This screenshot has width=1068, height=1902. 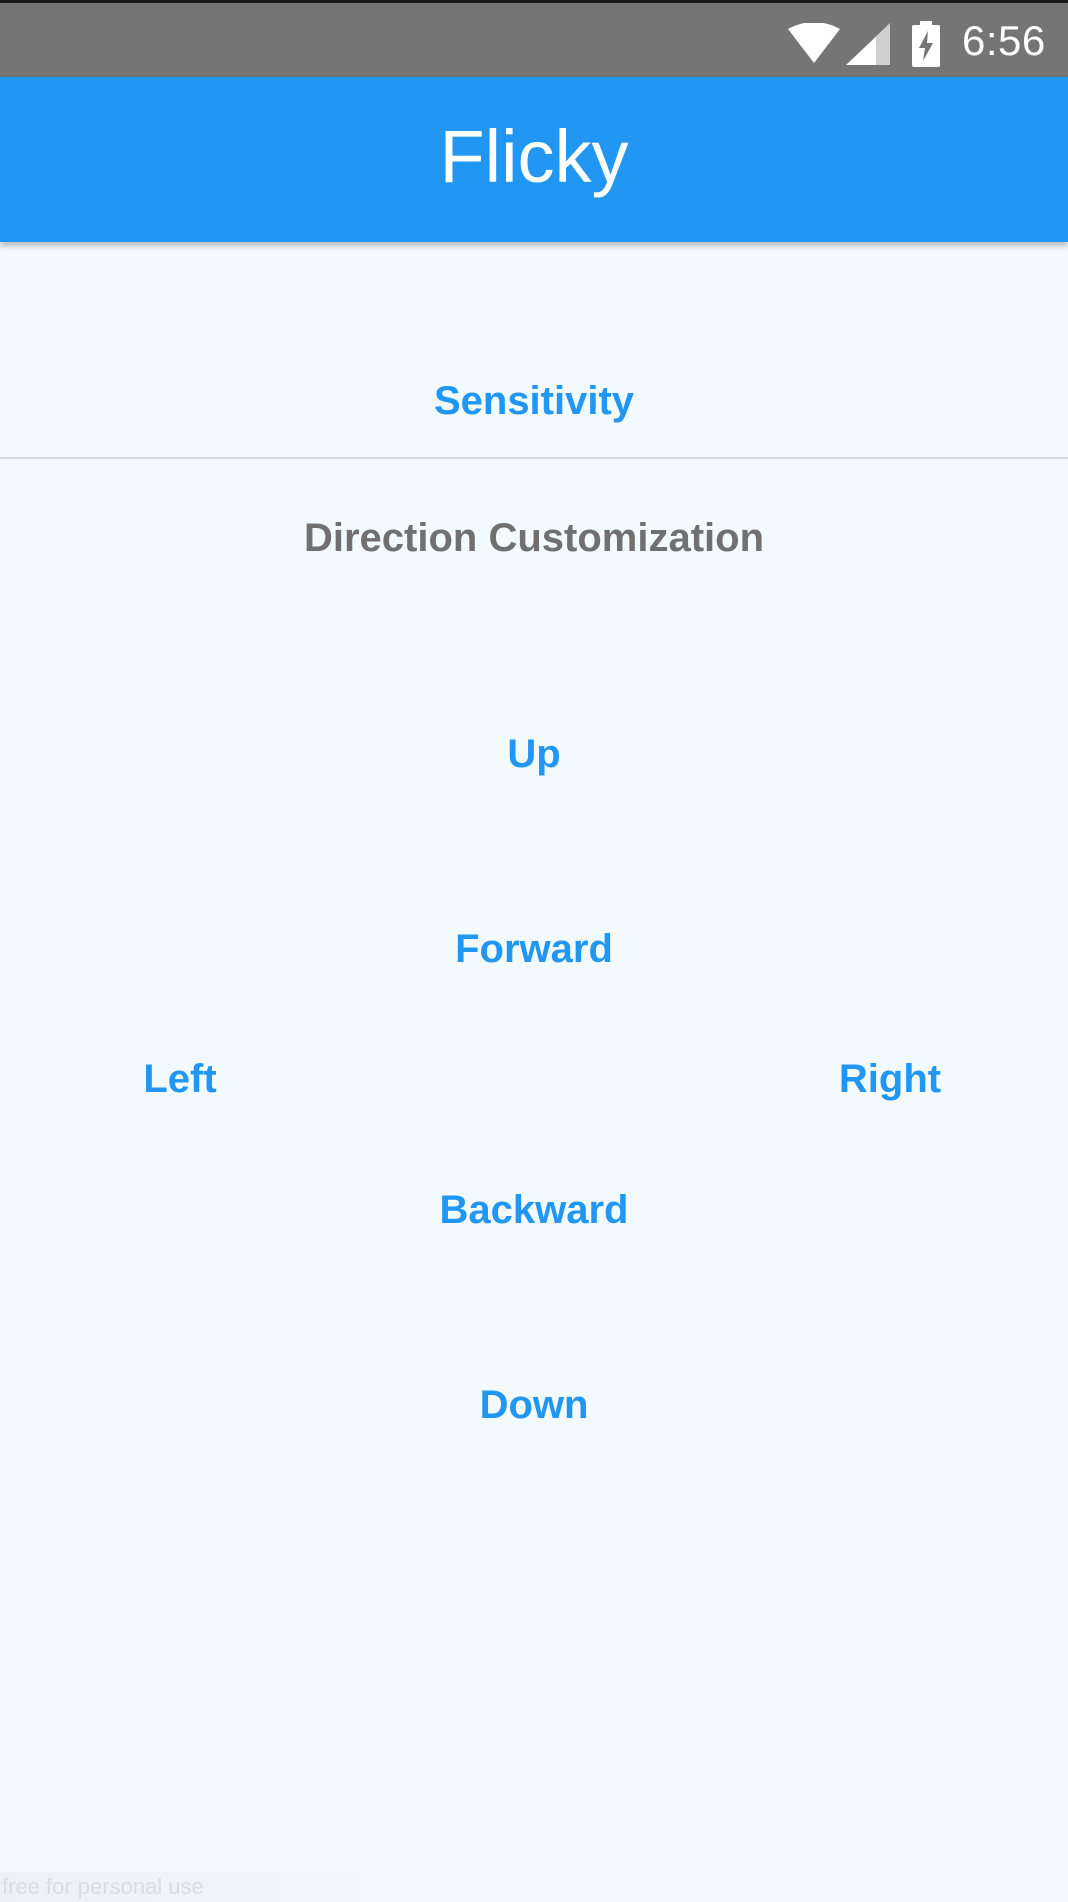 I want to click on direction-customization-heading: Direction Customization, so click(x=534, y=538).